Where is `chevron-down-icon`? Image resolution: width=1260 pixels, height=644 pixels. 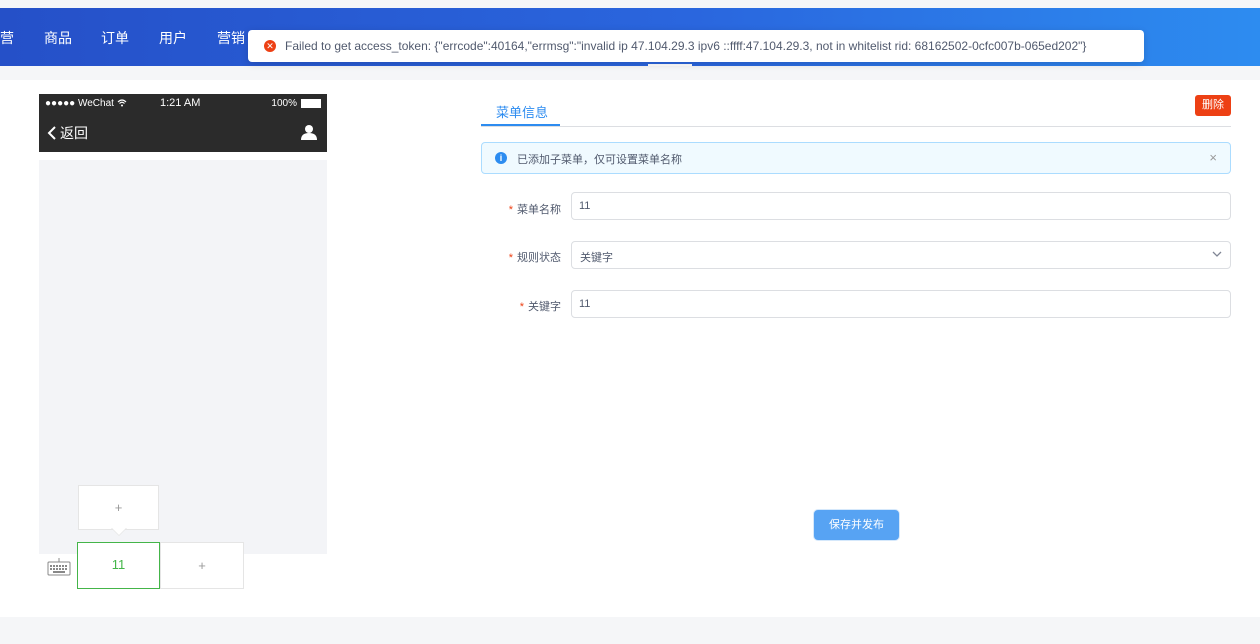 chevron-down-icon is located at coordinates (1217, 254).